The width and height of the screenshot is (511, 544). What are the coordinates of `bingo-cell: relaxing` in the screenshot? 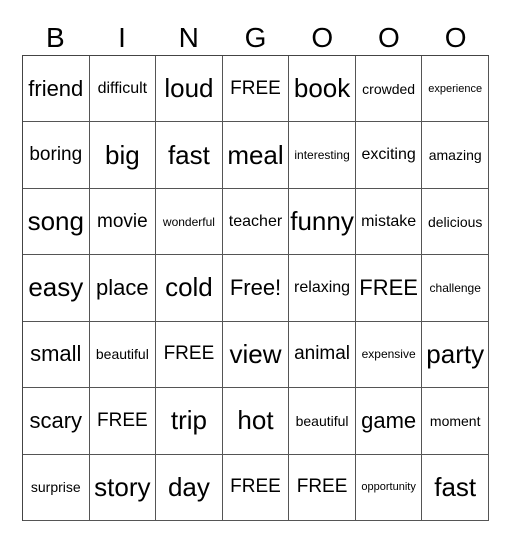 It's located at (322, 288).